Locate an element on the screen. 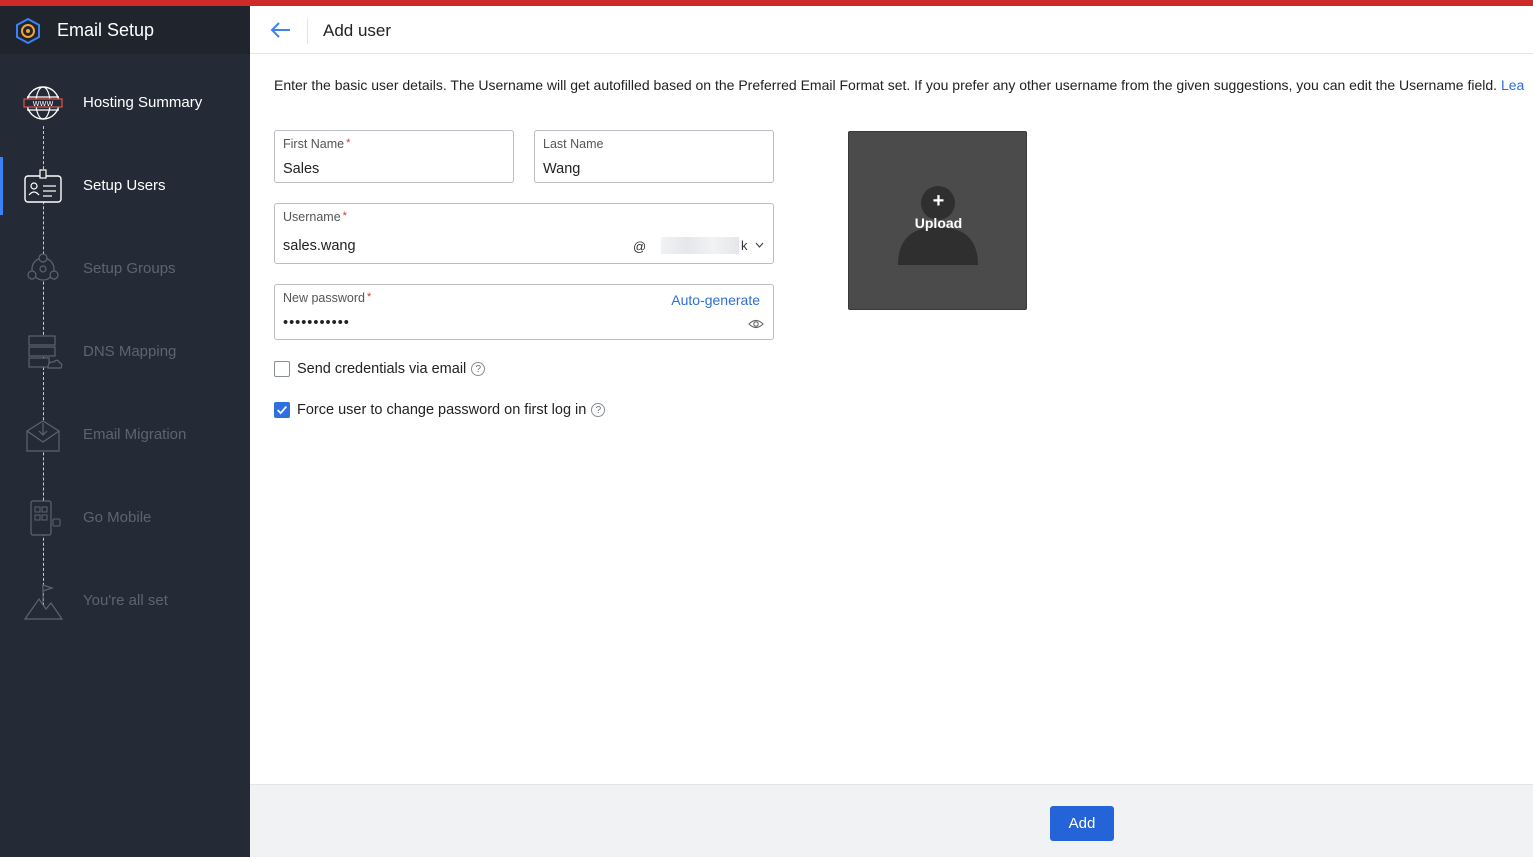 This screenshot has height=857, width=1533. sidebar-step-hosting-summary: WWW Hosting Summary is located at coordinates (125, 104).